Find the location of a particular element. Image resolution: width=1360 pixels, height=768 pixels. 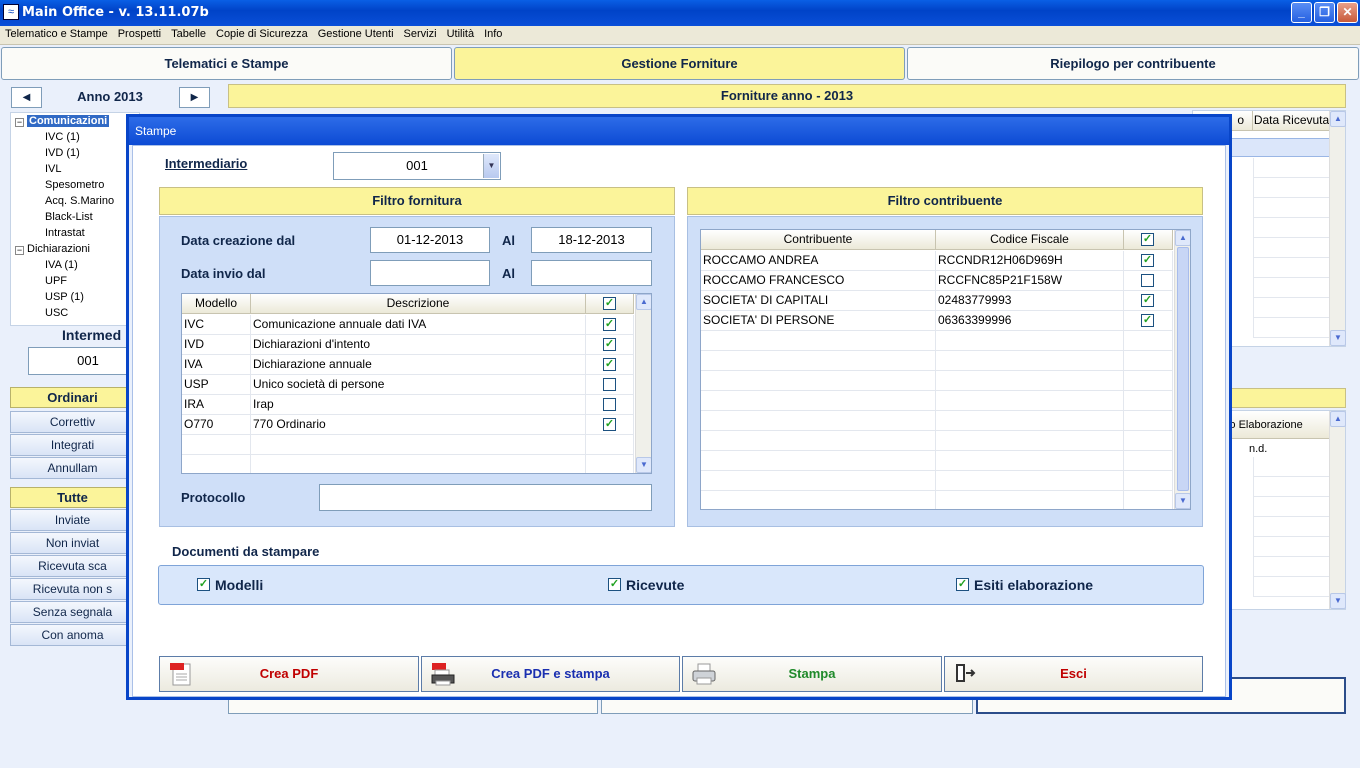

menu-info: Info is located at coordinates (493, 35).